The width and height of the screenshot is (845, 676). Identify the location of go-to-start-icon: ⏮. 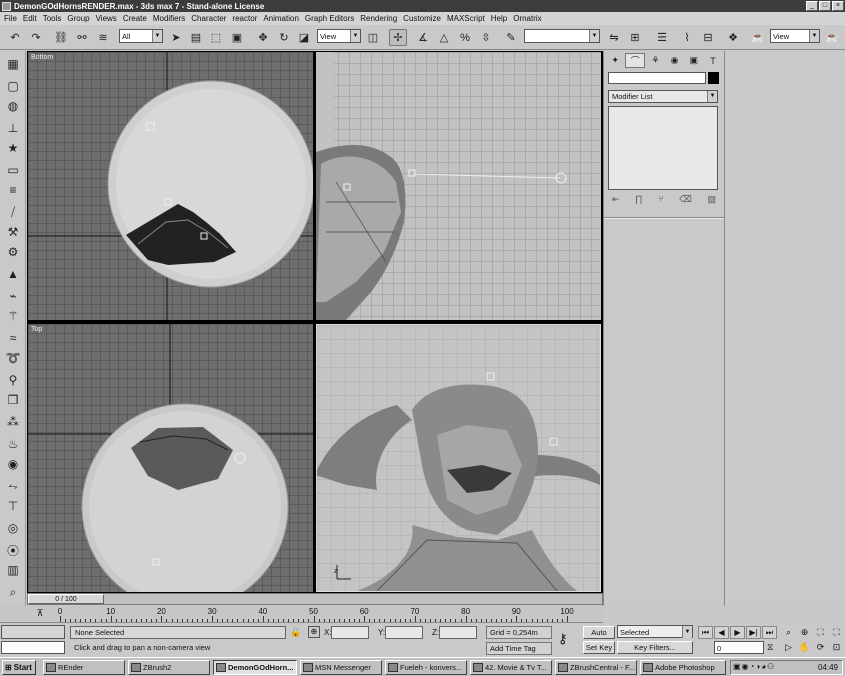
(705, 632).